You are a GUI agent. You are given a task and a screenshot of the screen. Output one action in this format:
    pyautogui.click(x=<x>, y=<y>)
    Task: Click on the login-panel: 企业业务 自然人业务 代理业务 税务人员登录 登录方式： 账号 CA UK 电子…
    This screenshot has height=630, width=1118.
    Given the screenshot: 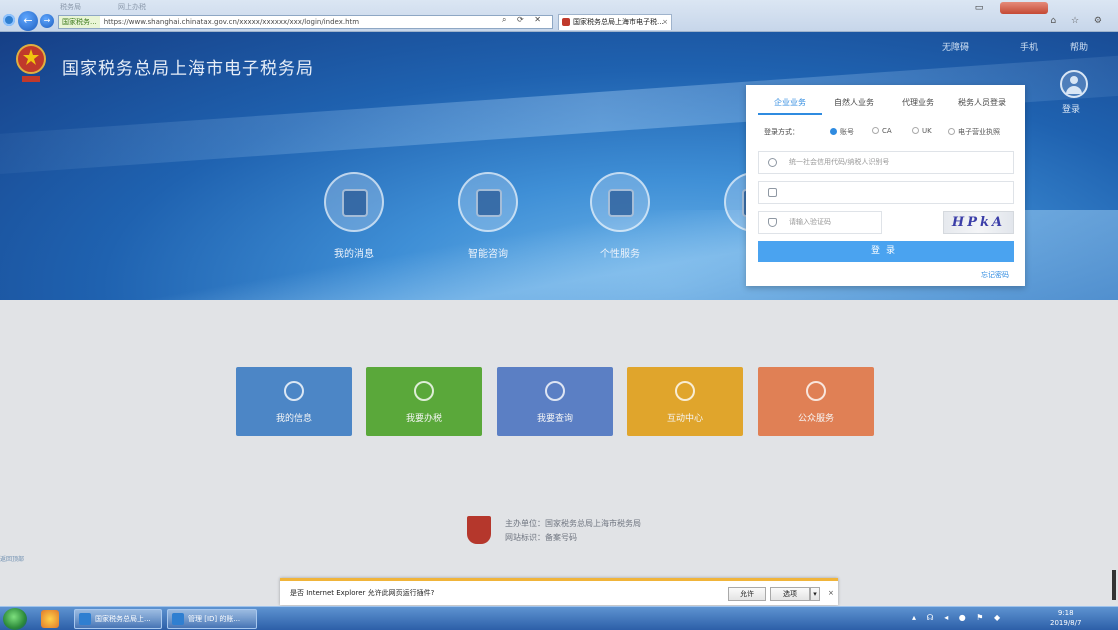 What is the action you would take?
    pyautogui.click(x=885, y=185)
    